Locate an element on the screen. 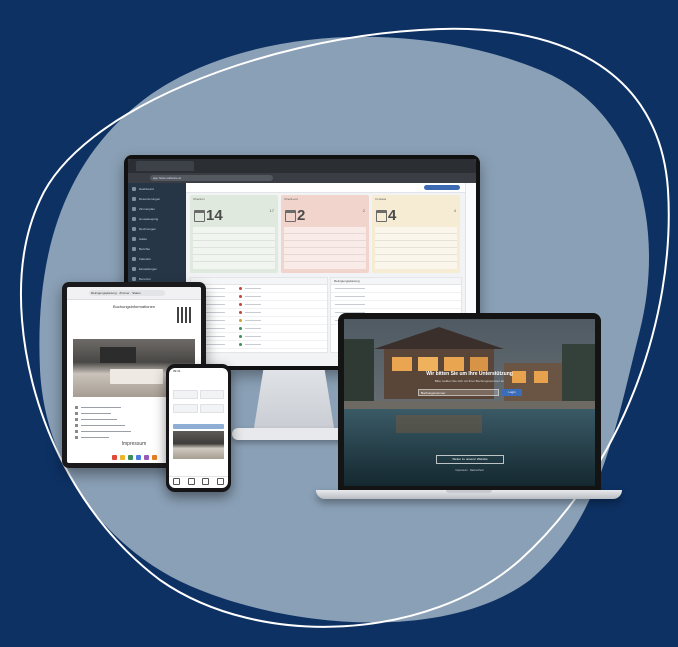 Image resolution: width=678 pixels, height=647 pixels. address-url: app.hotel-software.at is located at coordinates (211, 178).